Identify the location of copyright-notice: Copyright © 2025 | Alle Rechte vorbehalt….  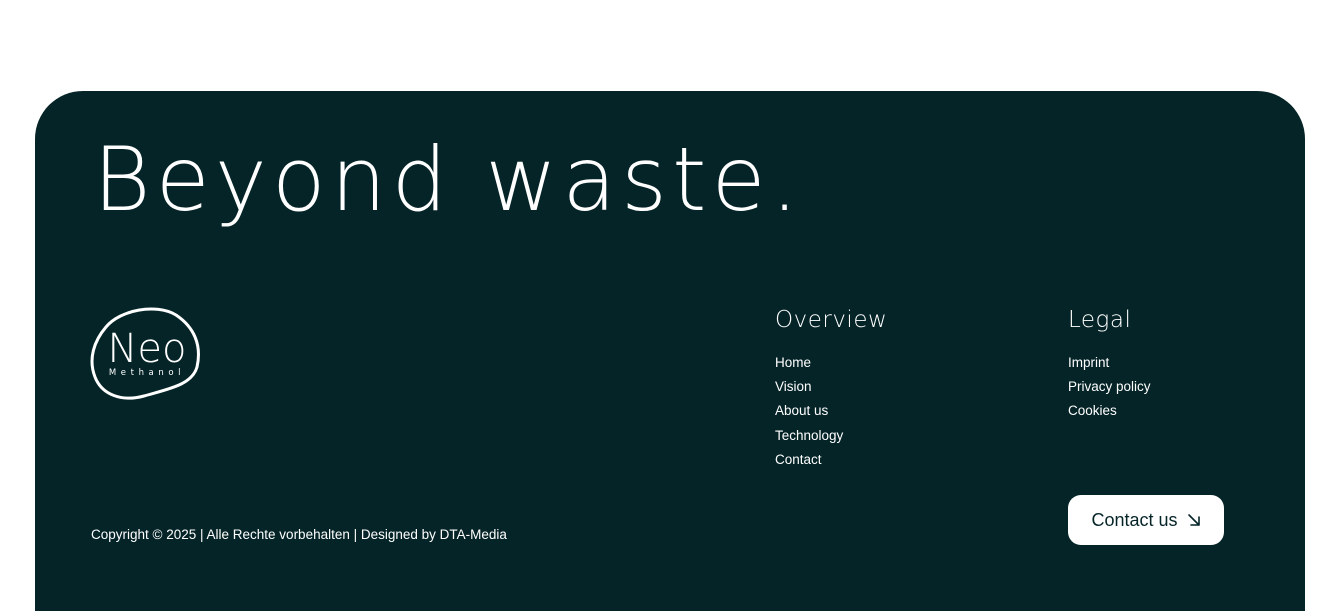
(299, 535).